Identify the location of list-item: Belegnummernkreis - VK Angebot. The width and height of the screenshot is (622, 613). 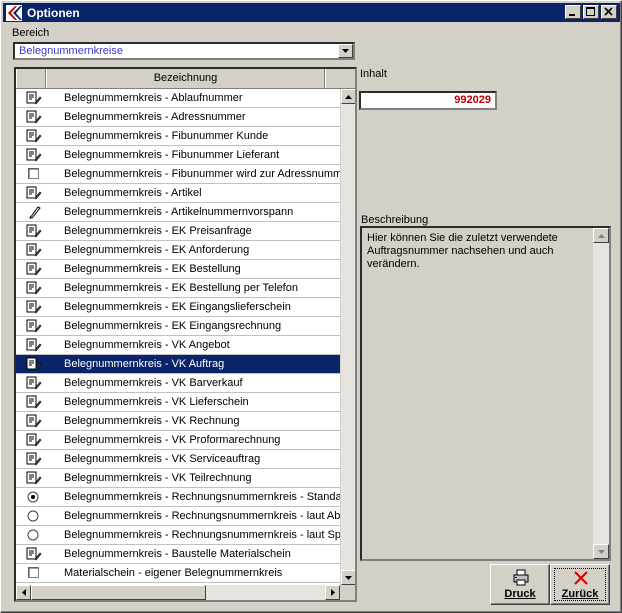
(178, 345).